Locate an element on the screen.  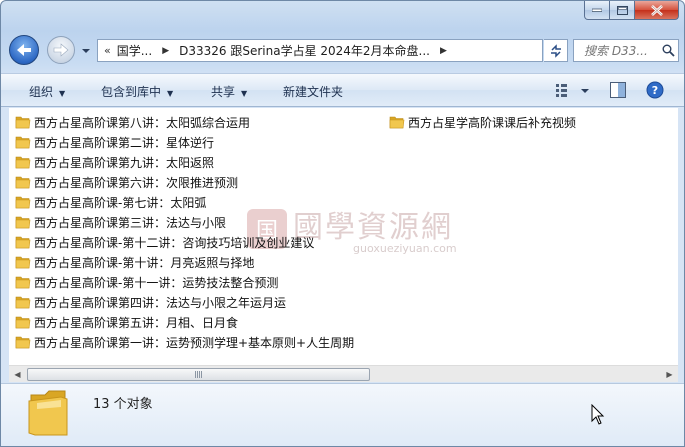
help-icon: ? is located at coordinates (655, 90).